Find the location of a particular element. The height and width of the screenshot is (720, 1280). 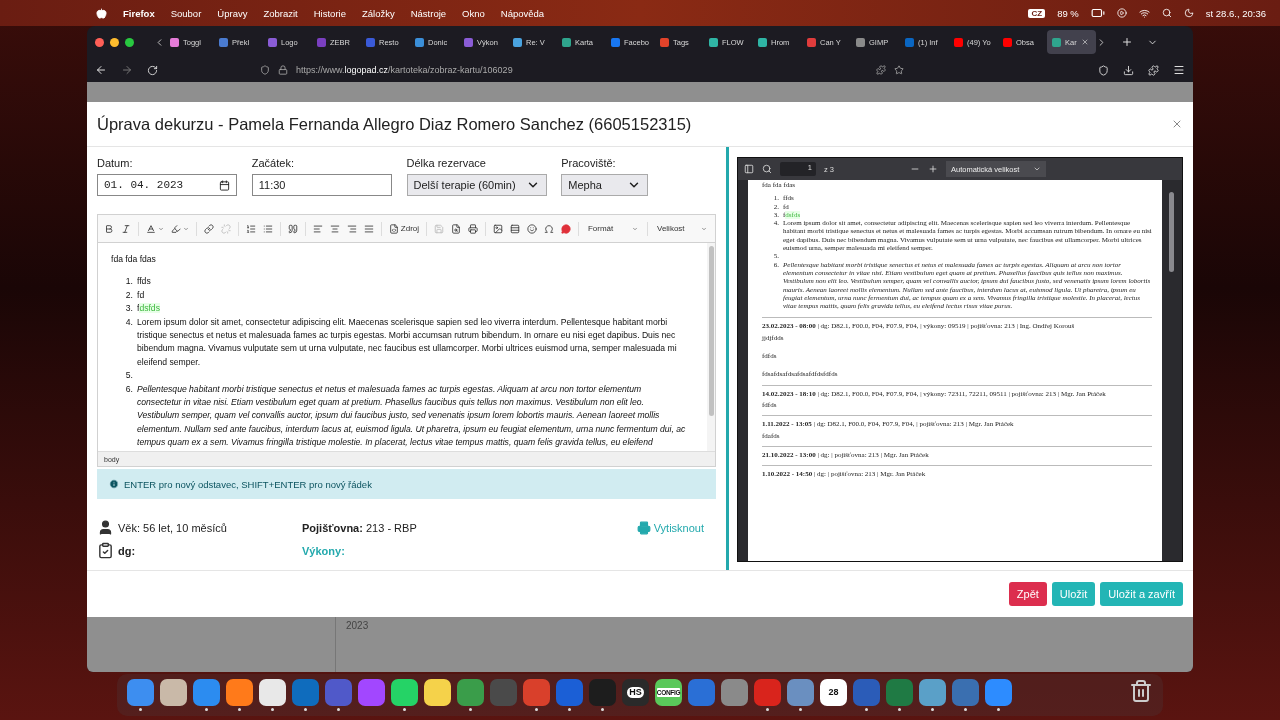

print-button is located at coordinates (473, 228).